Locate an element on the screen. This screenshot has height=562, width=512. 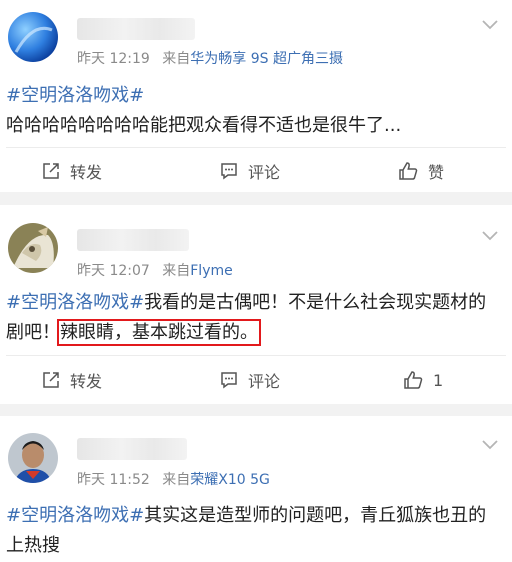
post-time: 昨天 11:52 is located at coordinates (113, 480).